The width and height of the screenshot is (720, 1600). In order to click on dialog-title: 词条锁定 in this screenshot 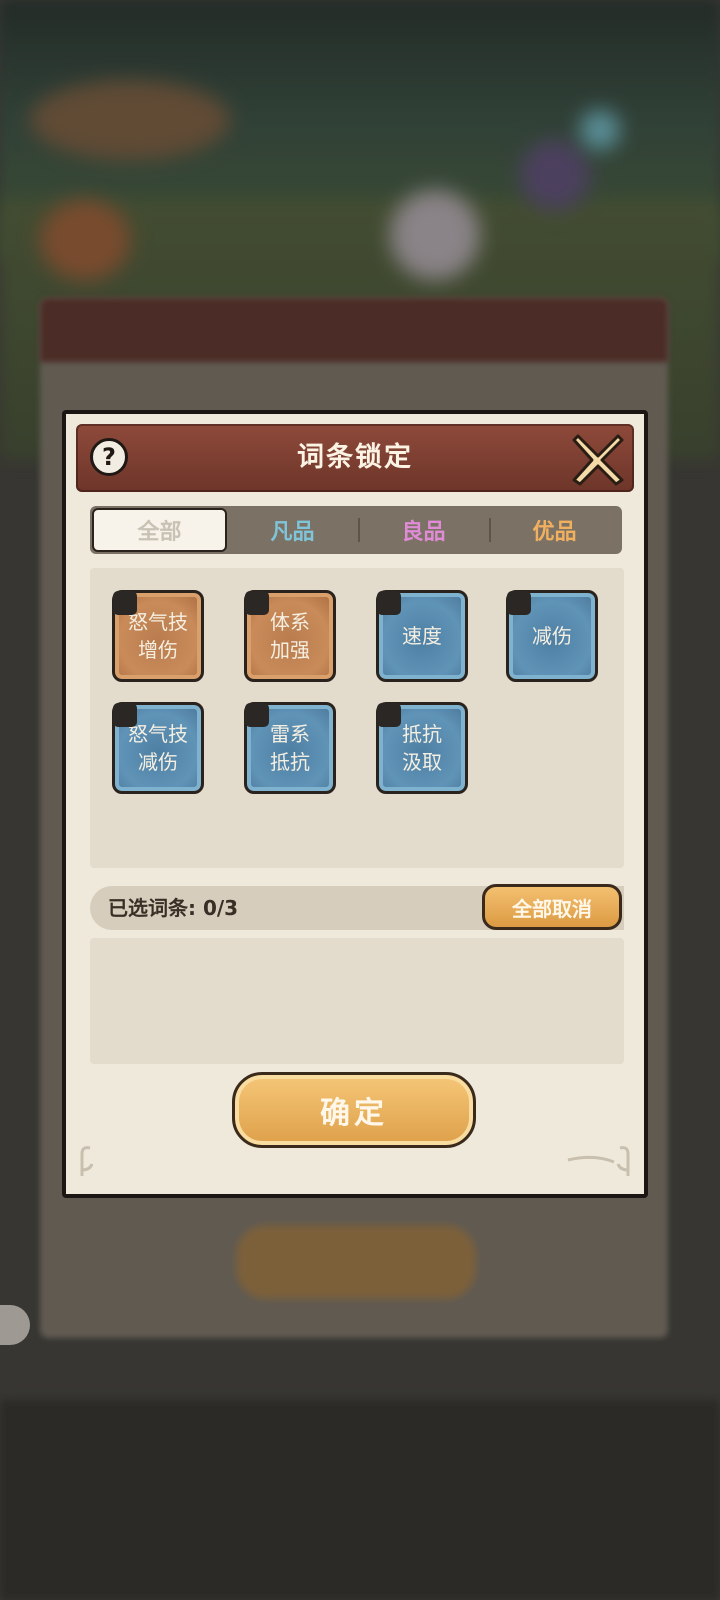, I will do `click(355, 457)`.